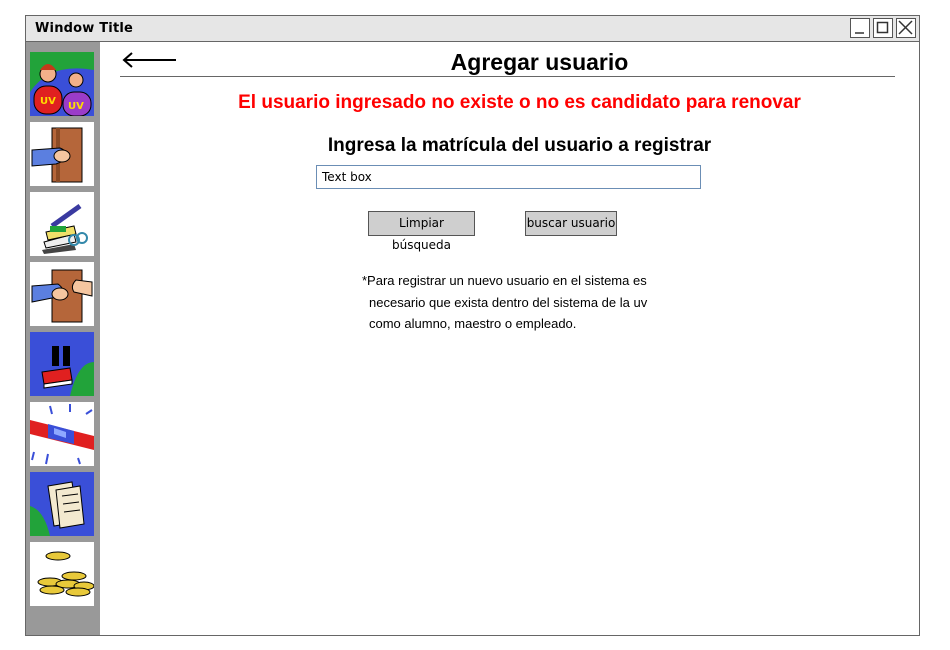 Image resolution: width=950 pixels, height=650 pixels. I want to click on sidebar-item-users: UV UV, so click(62, 84).